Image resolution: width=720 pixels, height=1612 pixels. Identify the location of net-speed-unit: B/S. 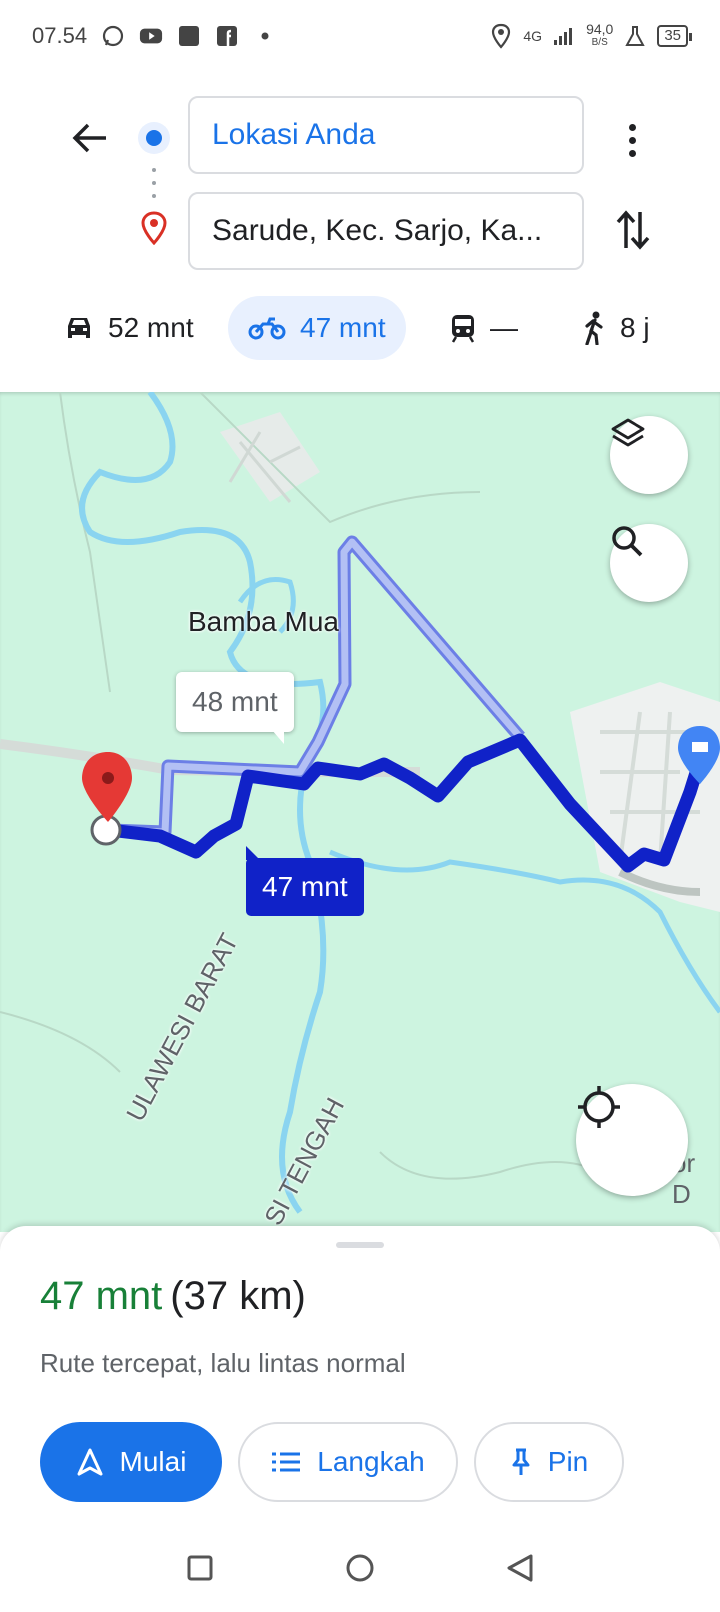
(599, 42).